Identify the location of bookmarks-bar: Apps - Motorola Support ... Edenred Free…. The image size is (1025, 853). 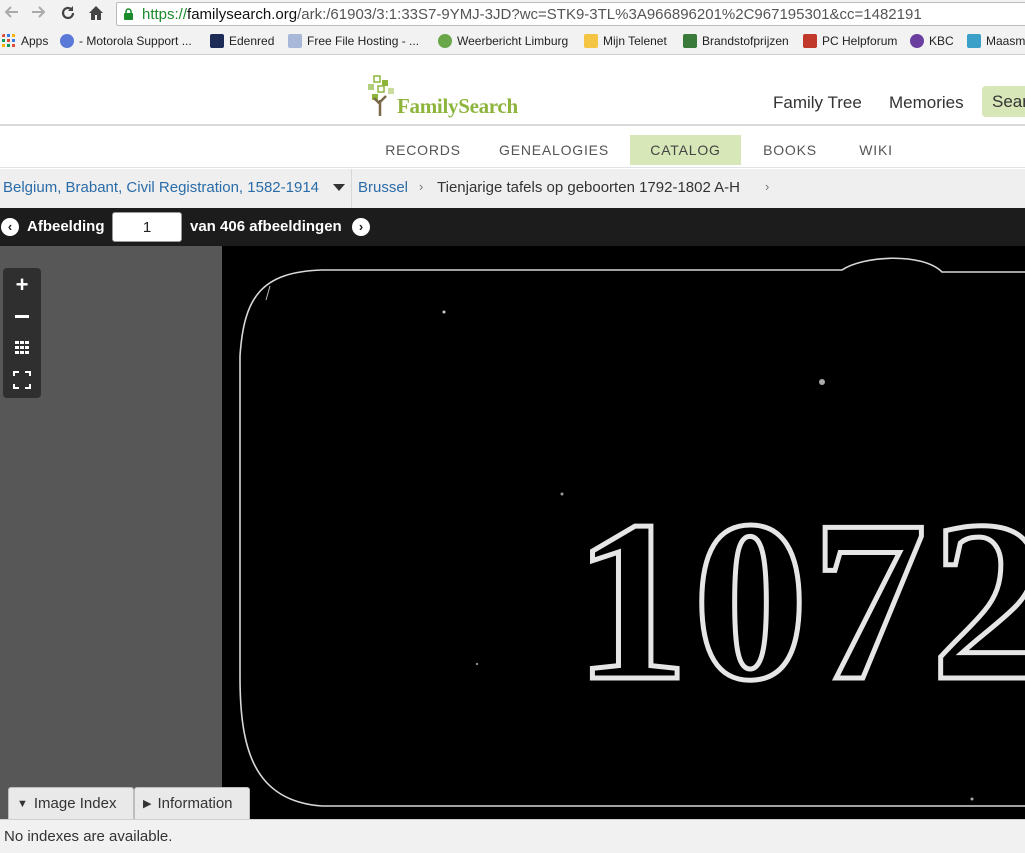
(512, 41).